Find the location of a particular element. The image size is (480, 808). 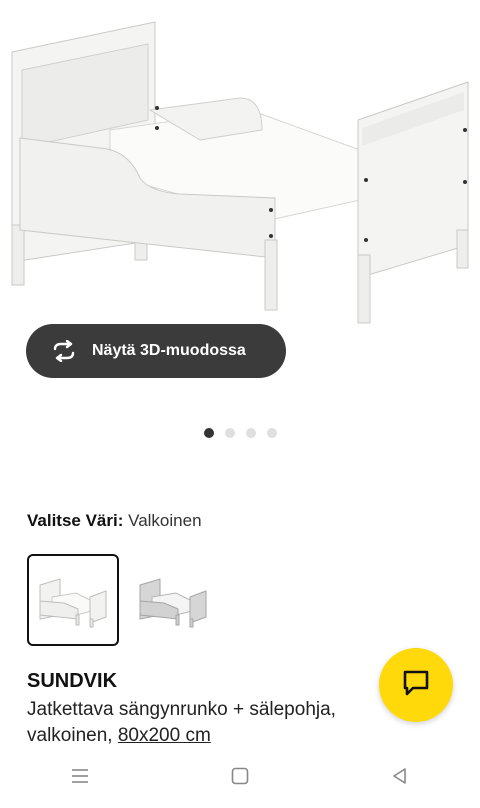

description-line-2: valkoinen, 80x200 cm is located at coordinates (217, 736).